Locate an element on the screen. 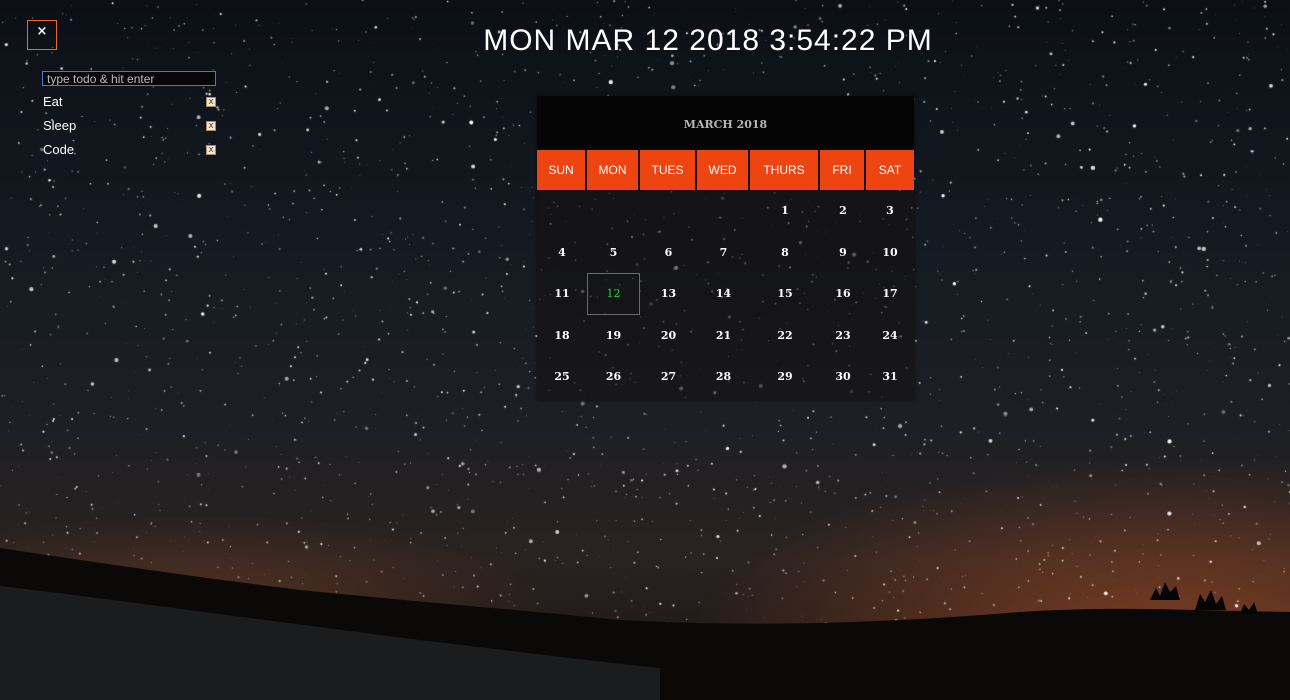  weekday-tue: TUES is located at coordinates (668, 170).